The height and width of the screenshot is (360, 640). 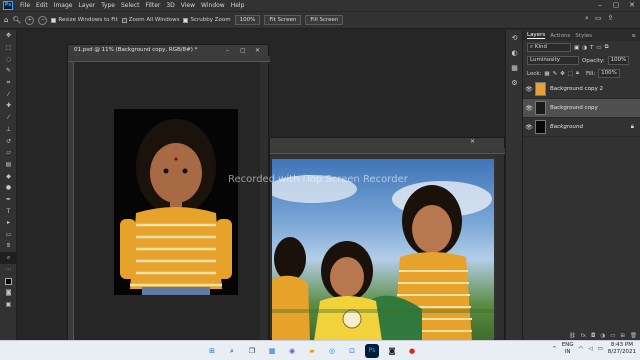 I want to click on menu-layer: Layer, so click(x=86, y=5).